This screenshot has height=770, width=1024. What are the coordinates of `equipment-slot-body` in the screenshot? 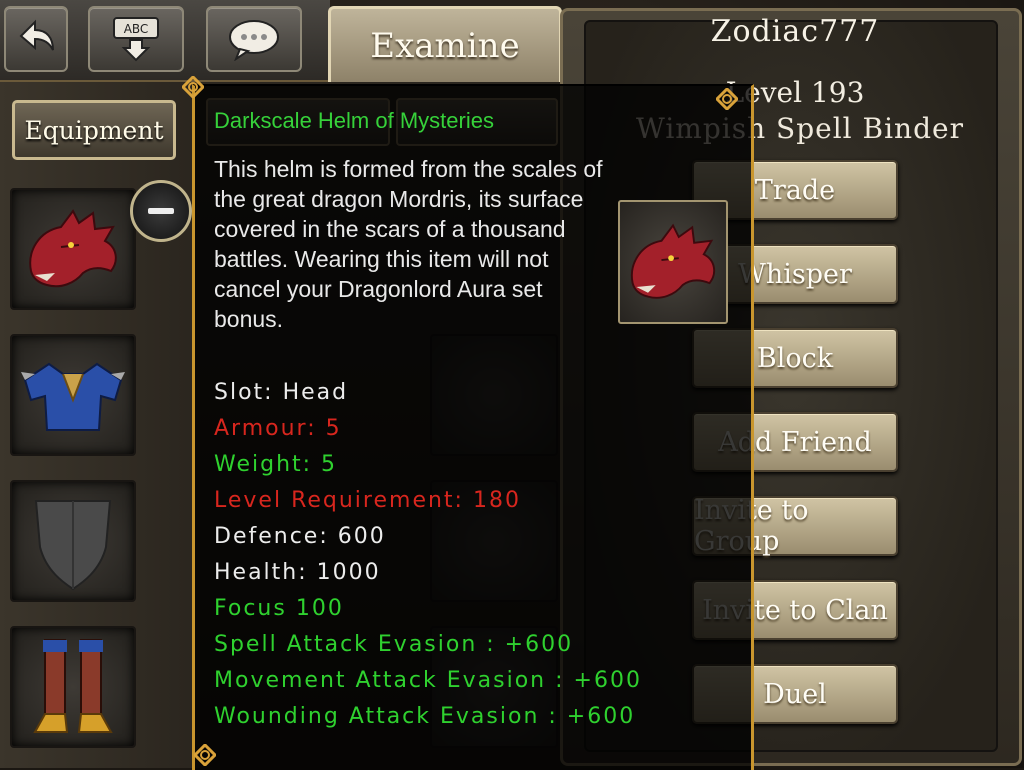 It's located at (73, 395).